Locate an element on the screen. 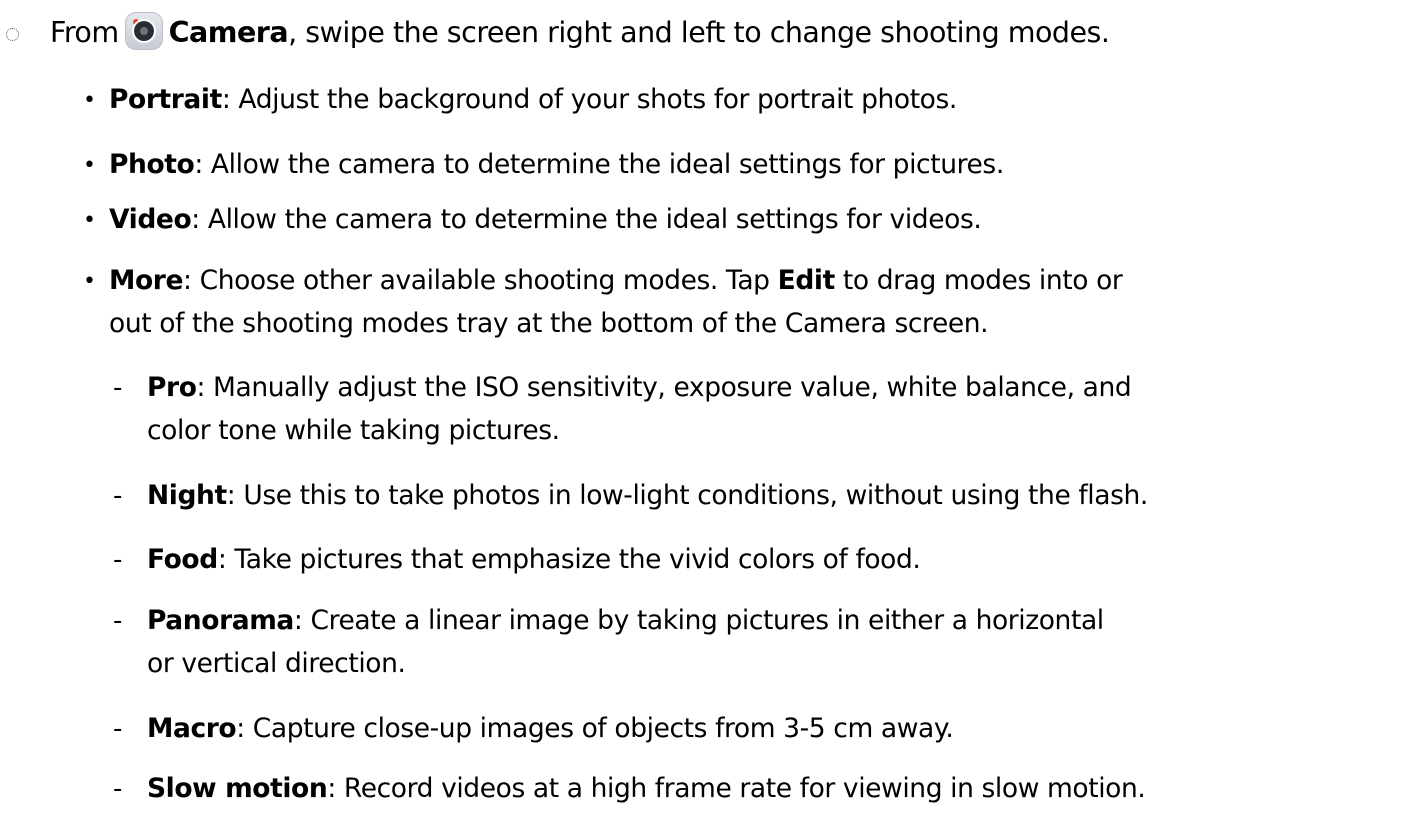 This screenshot has height=821, width=1419. term: Food is located at coordinates (182, 559).